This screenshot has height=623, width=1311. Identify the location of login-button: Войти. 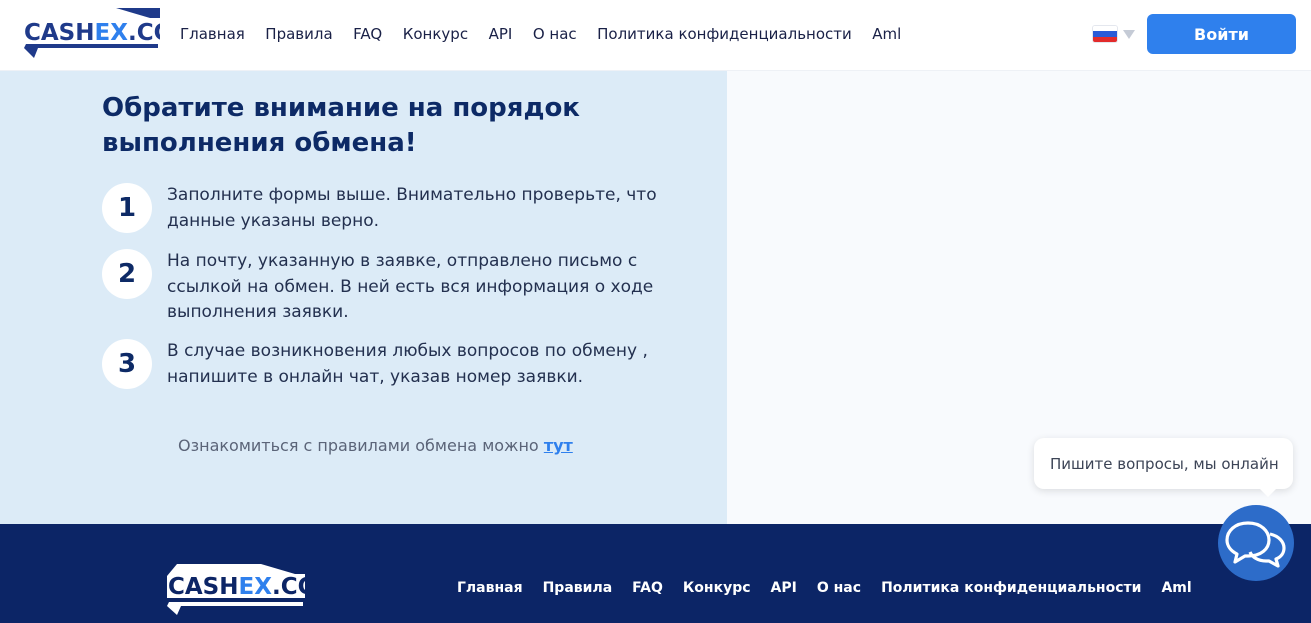
(1221, 34).